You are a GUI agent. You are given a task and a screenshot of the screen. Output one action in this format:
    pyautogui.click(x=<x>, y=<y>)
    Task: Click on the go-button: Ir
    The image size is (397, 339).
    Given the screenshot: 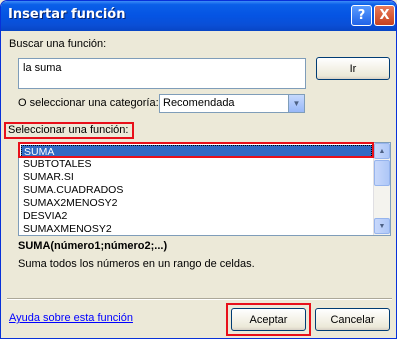 What is the action you would take?
    pyautogui.click(x=353, y=68)
    